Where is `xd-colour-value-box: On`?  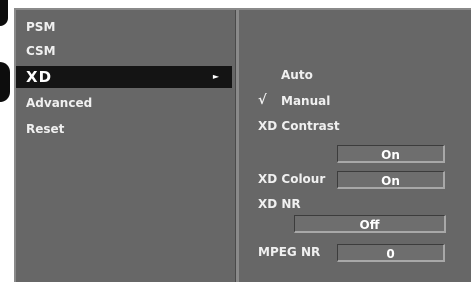 xd-colour-value-box: On is located at coordinates (391, 180).